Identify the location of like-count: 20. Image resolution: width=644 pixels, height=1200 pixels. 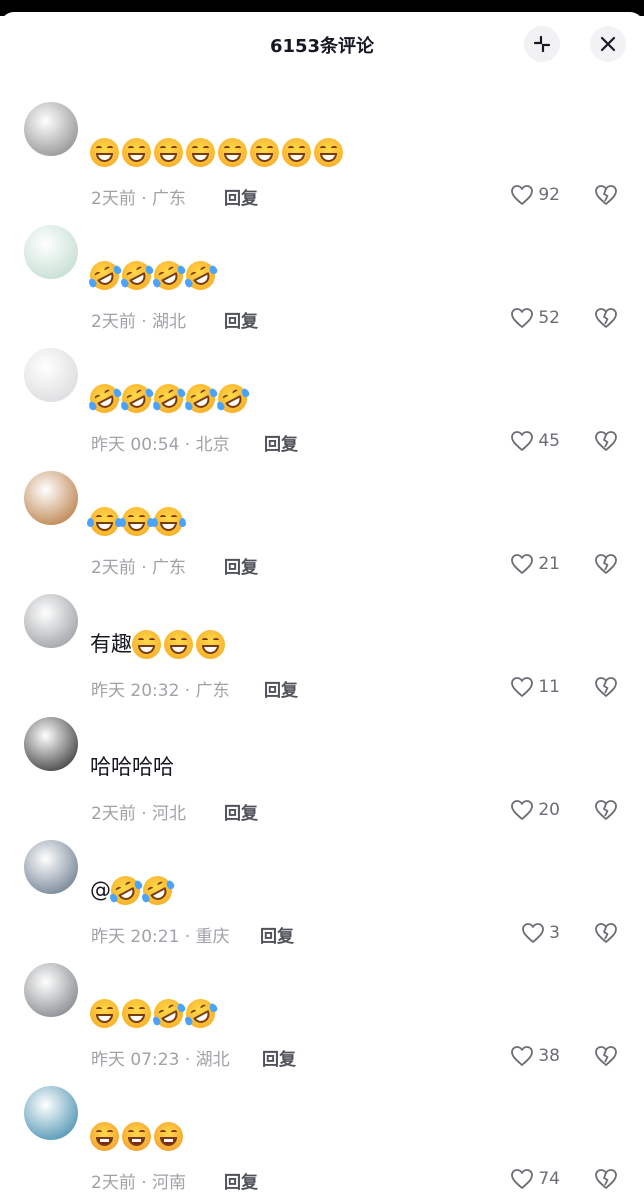
(549, 810).